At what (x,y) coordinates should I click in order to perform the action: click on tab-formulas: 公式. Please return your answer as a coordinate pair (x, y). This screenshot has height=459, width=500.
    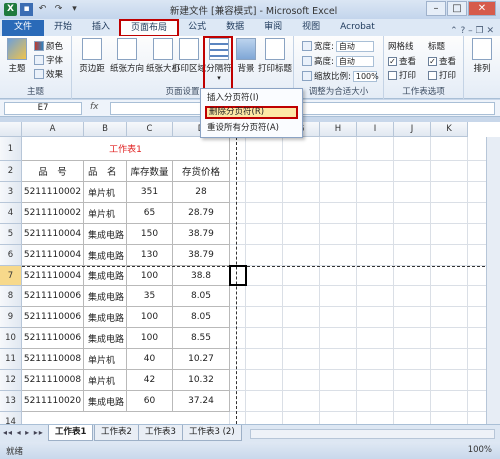
    Looking at the image, I should click on (197, 28).